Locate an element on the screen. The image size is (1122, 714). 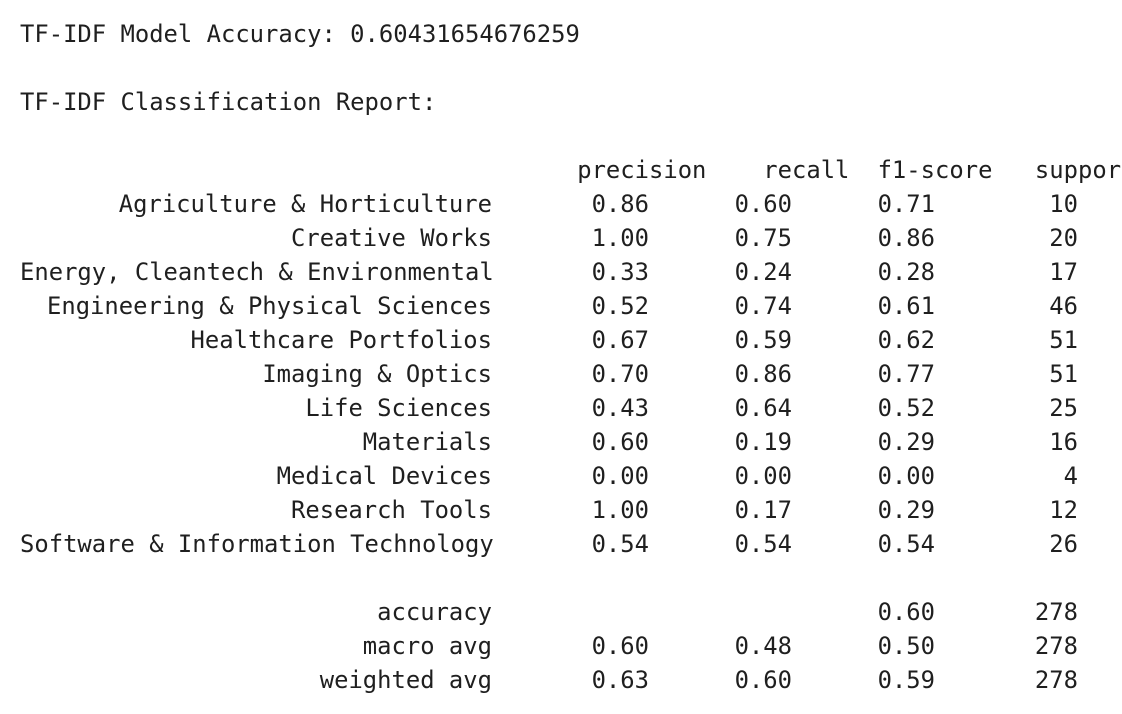
f1-score-value: 0.28 is located at coordinates (906, 272).